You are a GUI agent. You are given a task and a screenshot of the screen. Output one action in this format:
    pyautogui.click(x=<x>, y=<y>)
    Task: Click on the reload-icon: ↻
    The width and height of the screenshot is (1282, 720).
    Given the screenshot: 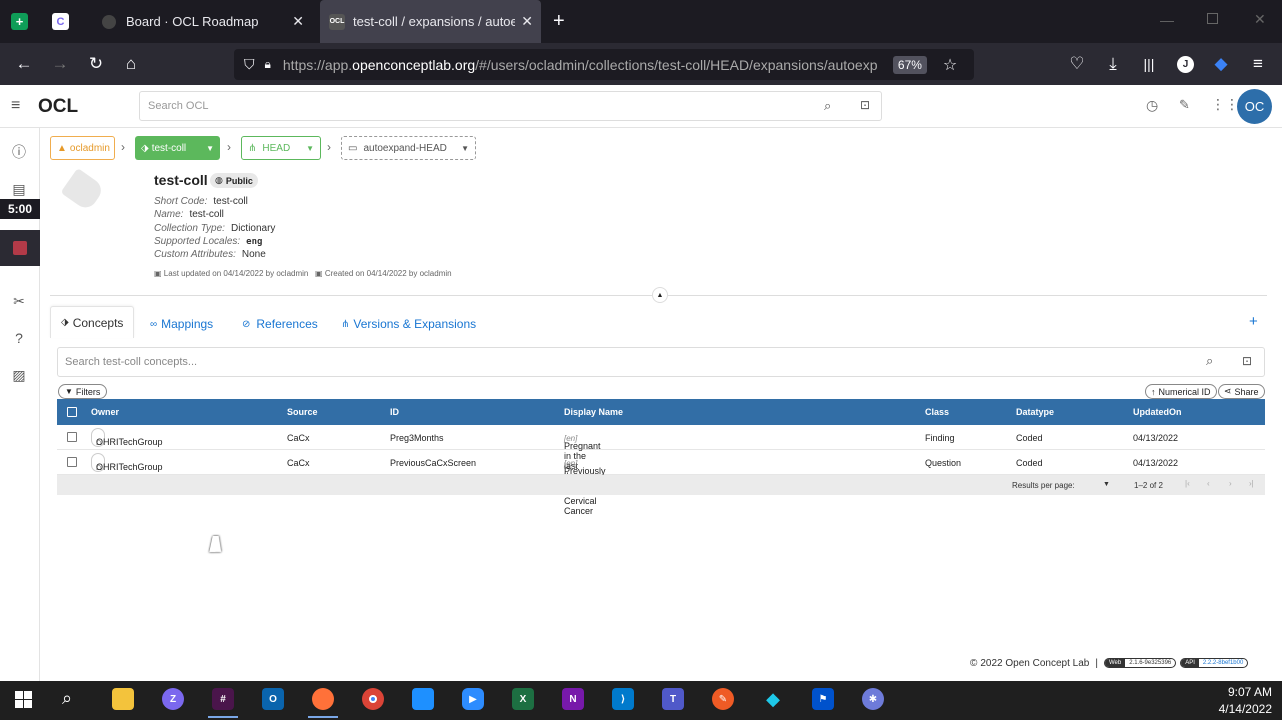 What is the action you would take?
    pyautogui.click(x=96, y=64)
    